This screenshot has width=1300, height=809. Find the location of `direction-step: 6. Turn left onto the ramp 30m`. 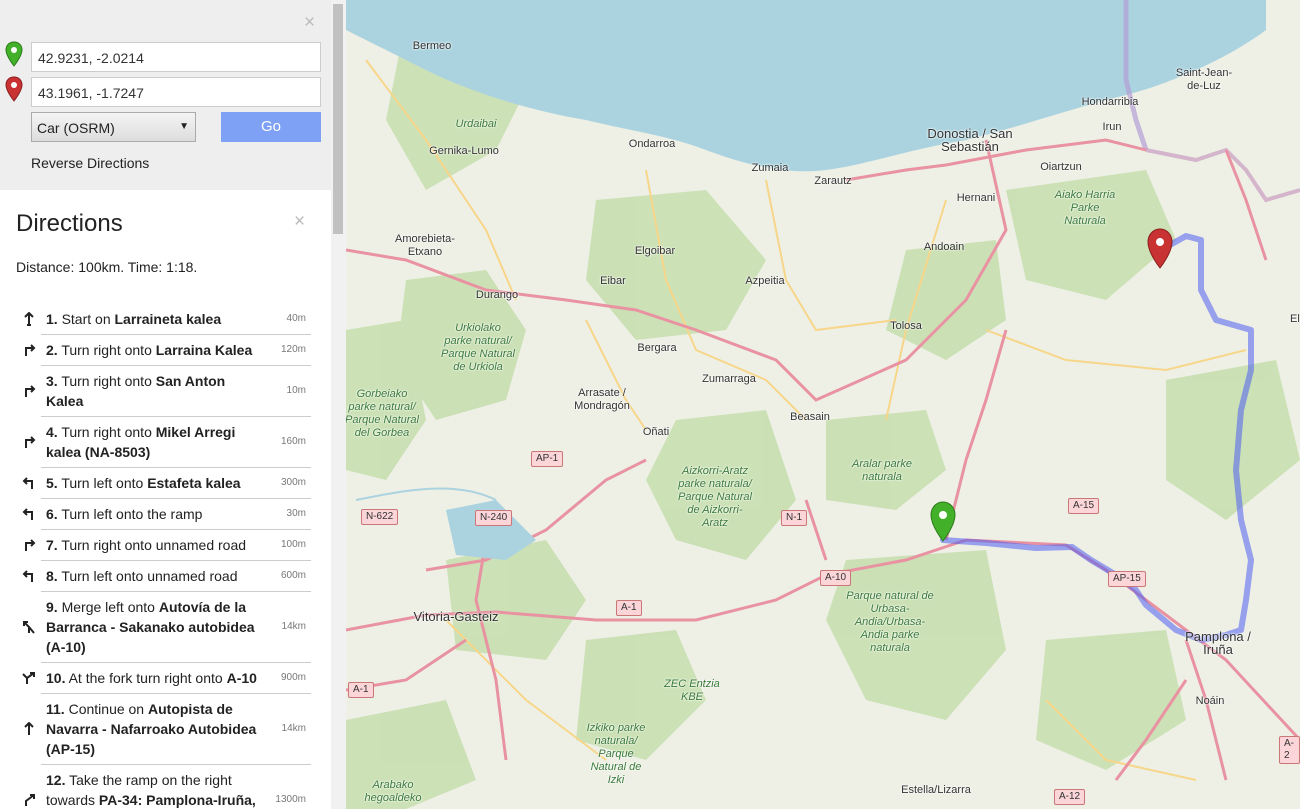

direction-step: 6. Turn left onto the ramp 30m is located at coordinates (163, 513).